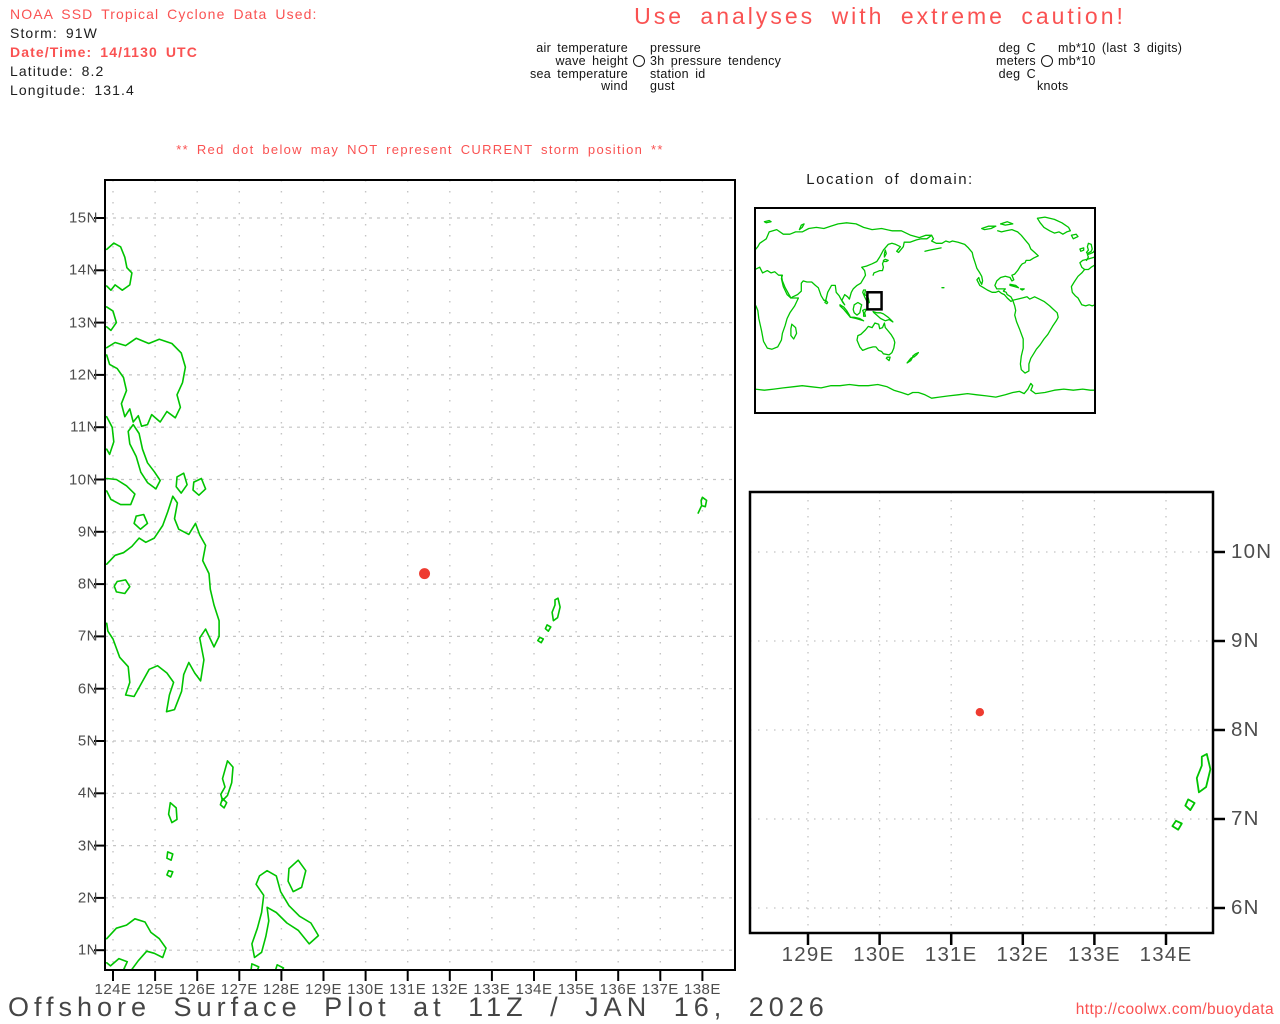 The image size is (1280, 1024). Describe the element at coordinates (87, 636) in the screenshot. I see `main-y-tick-label: 7N` at that location.